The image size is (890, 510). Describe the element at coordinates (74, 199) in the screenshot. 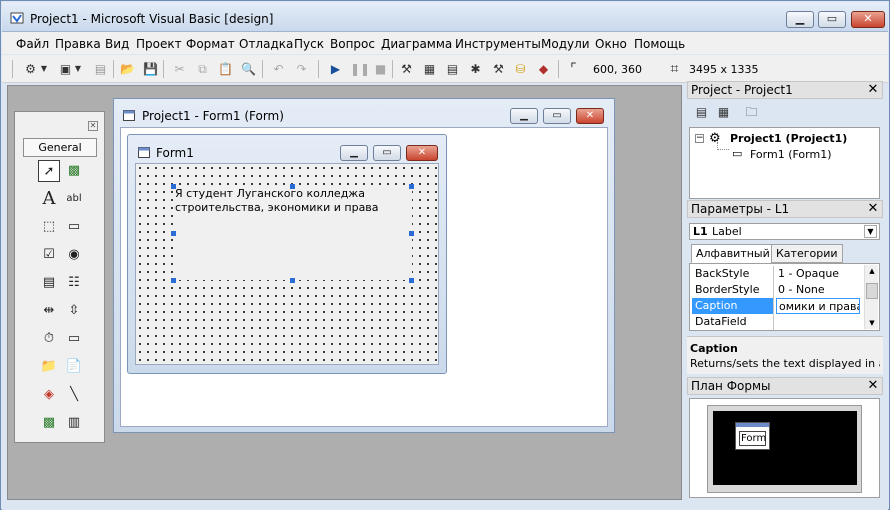

I see `textbox-tool-icon: abl` at that location.